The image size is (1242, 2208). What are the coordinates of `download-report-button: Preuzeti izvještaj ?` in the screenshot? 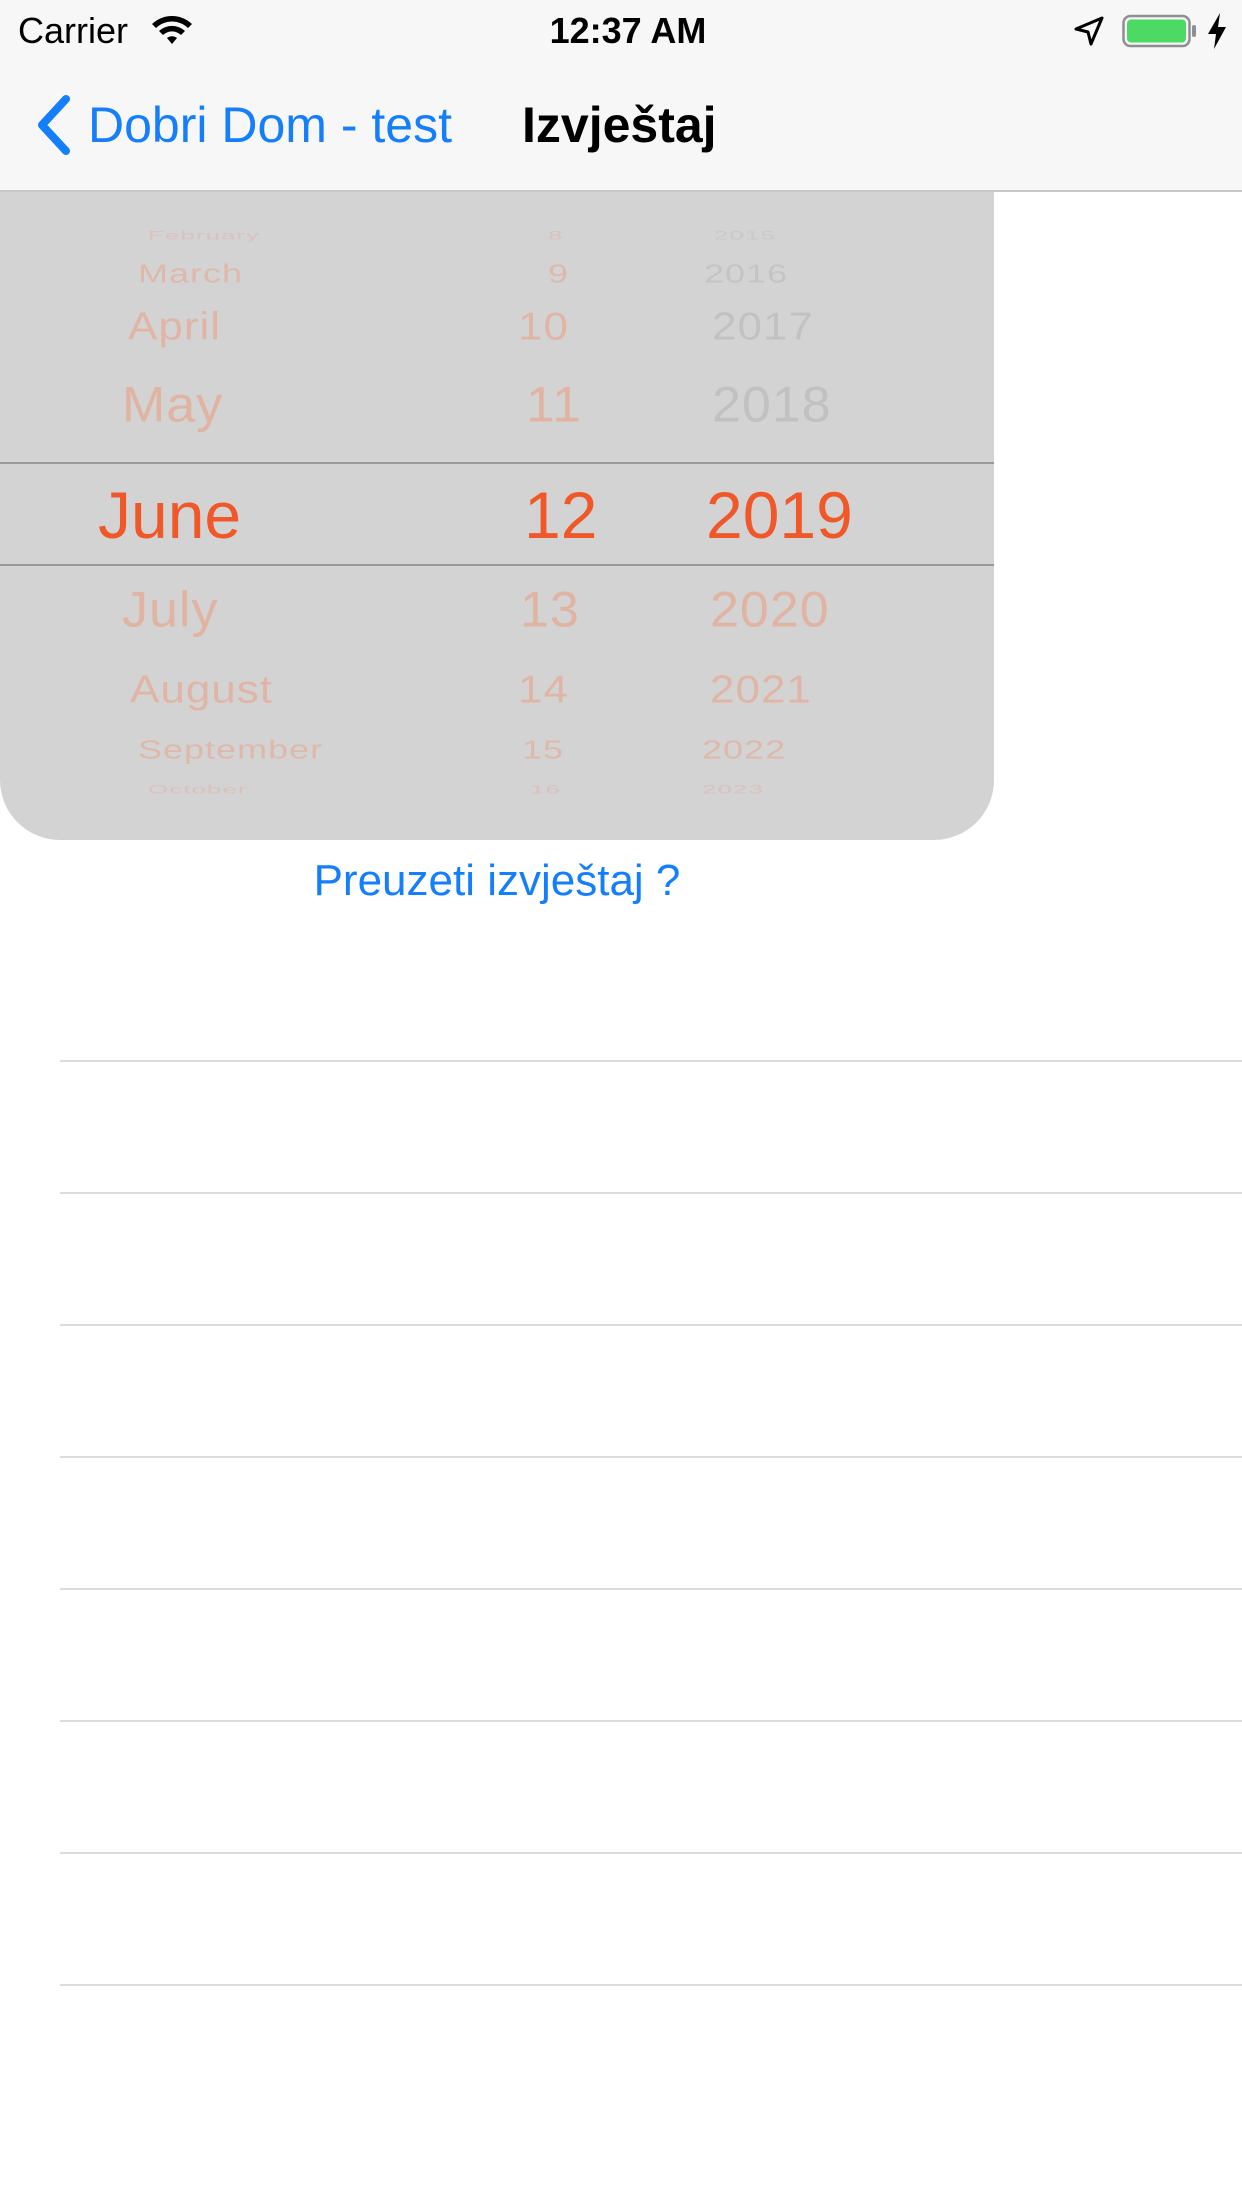 It's located at (497, 881).